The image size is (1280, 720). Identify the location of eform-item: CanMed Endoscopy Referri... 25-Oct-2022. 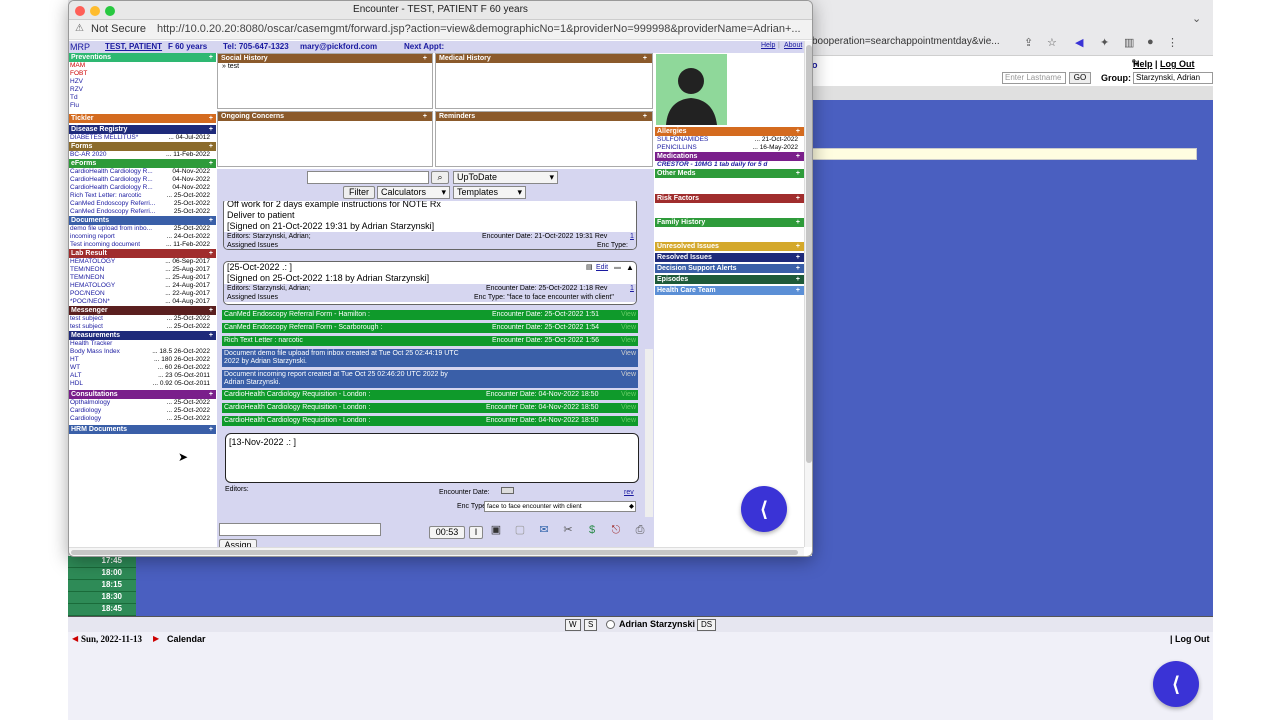
(142, 212).